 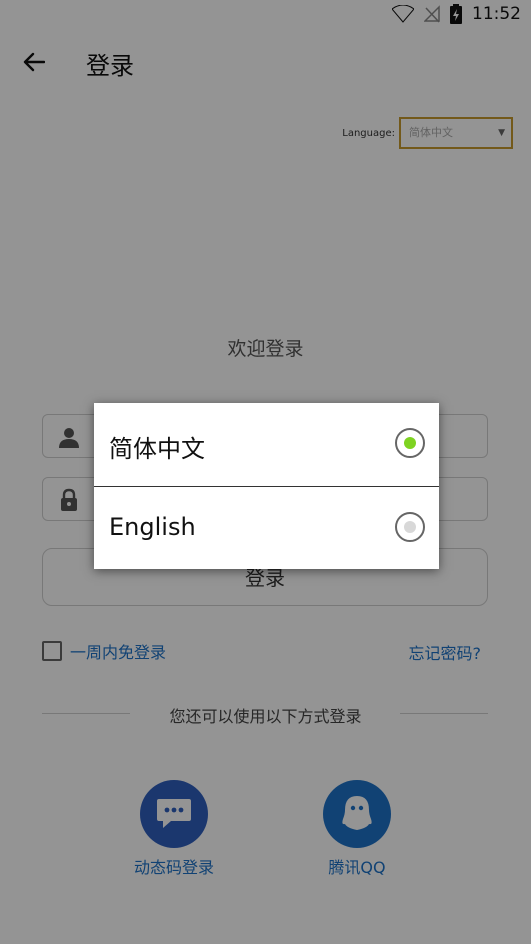 I want to click on option-label: English, so click(x=152, y=527).